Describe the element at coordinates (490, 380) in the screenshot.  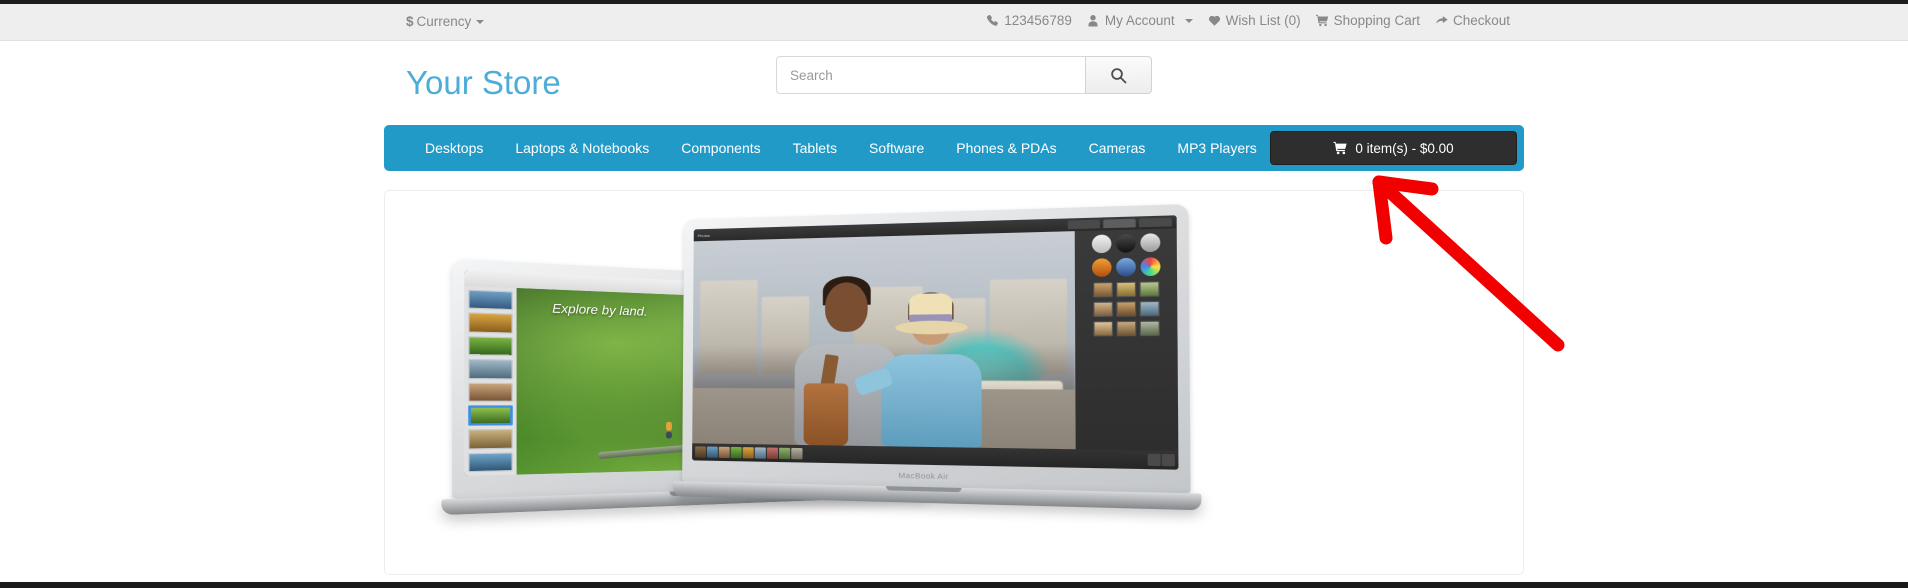
I see `keynote-slide-thumbnails` at that location.